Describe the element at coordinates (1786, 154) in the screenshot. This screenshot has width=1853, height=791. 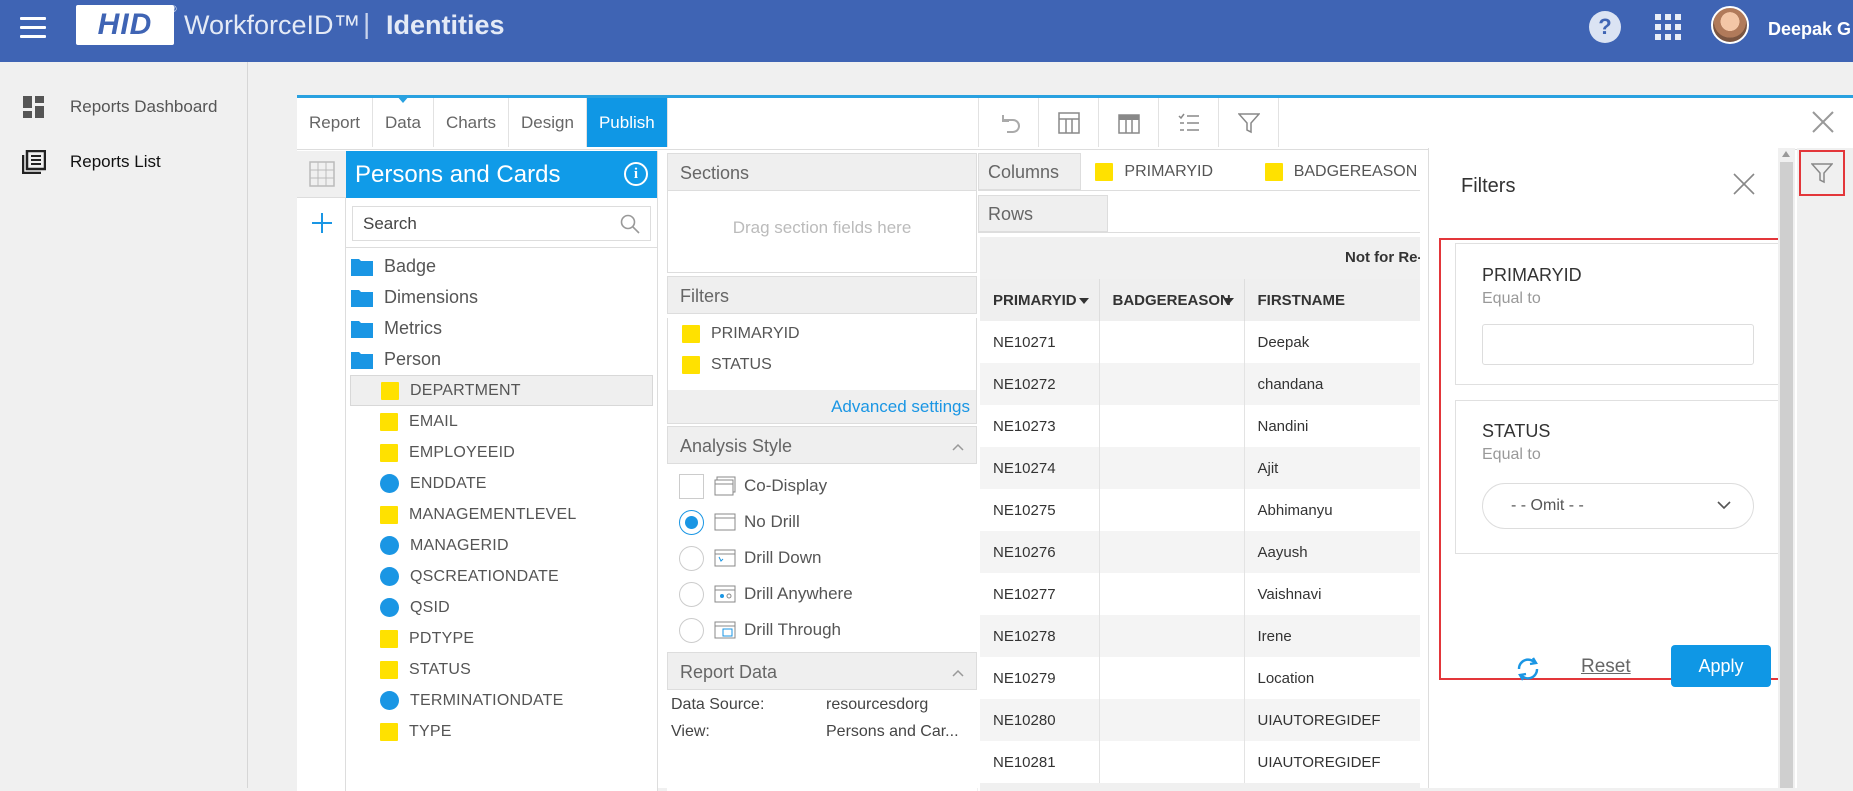
I see `scroll-up-icon` at that location.